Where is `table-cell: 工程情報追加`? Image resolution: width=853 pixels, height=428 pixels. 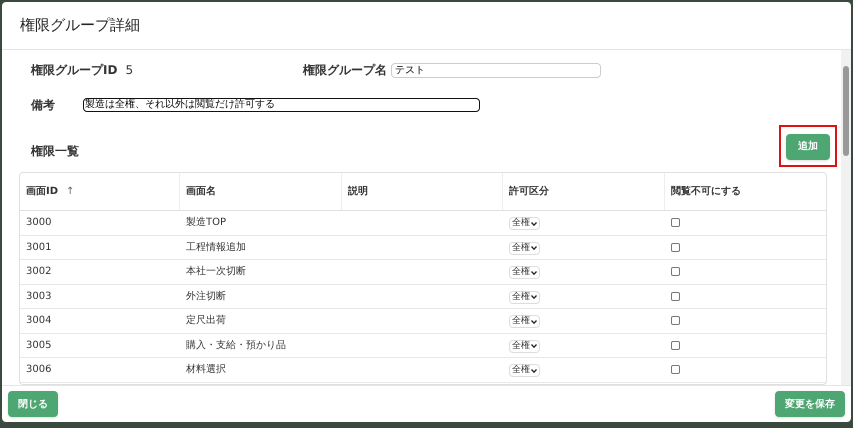 table-cell: 工程情報追加 is located at coordinates (216, 247).